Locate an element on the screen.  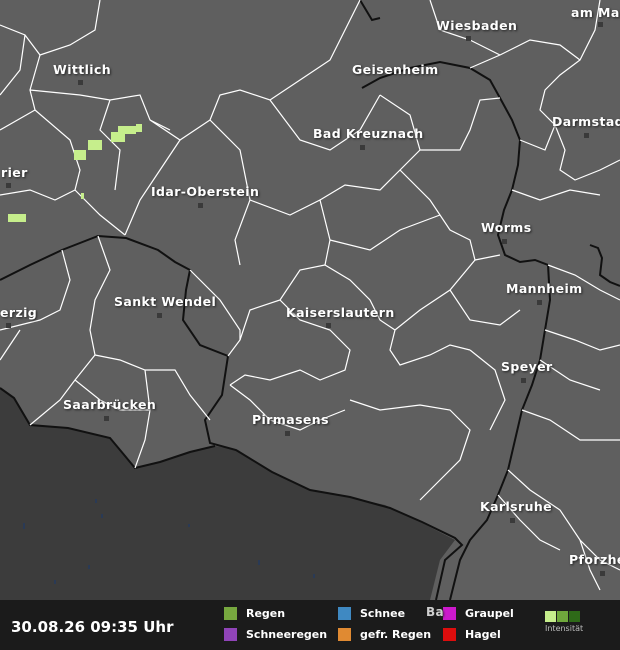
legend-hail: Hagel is located at coordinates (472, 634).